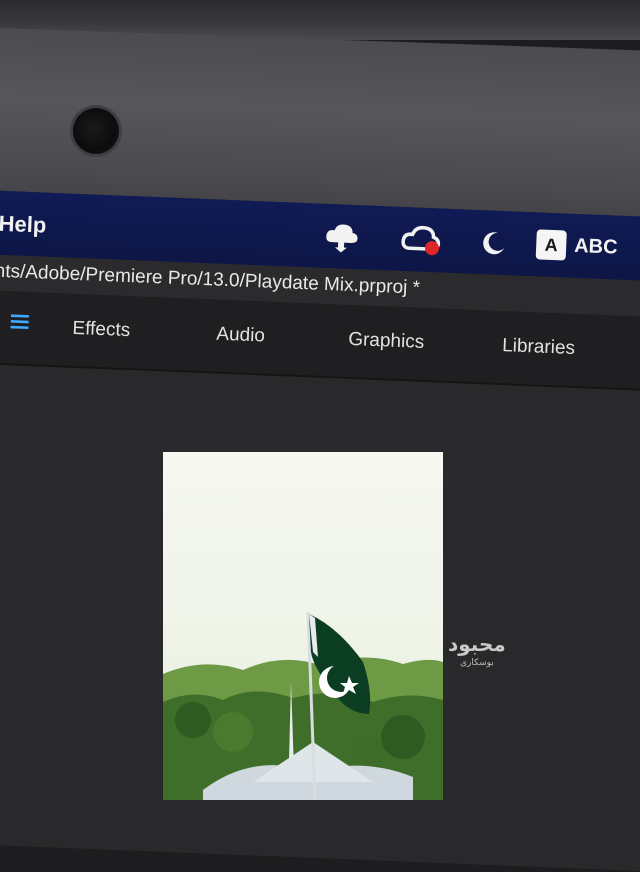 The width and height of the screenshot is (640, 872). Describe the element at coordinates (476, 662) in the screenshot. I see `watermark-subtext: بوسکاری` at that location.